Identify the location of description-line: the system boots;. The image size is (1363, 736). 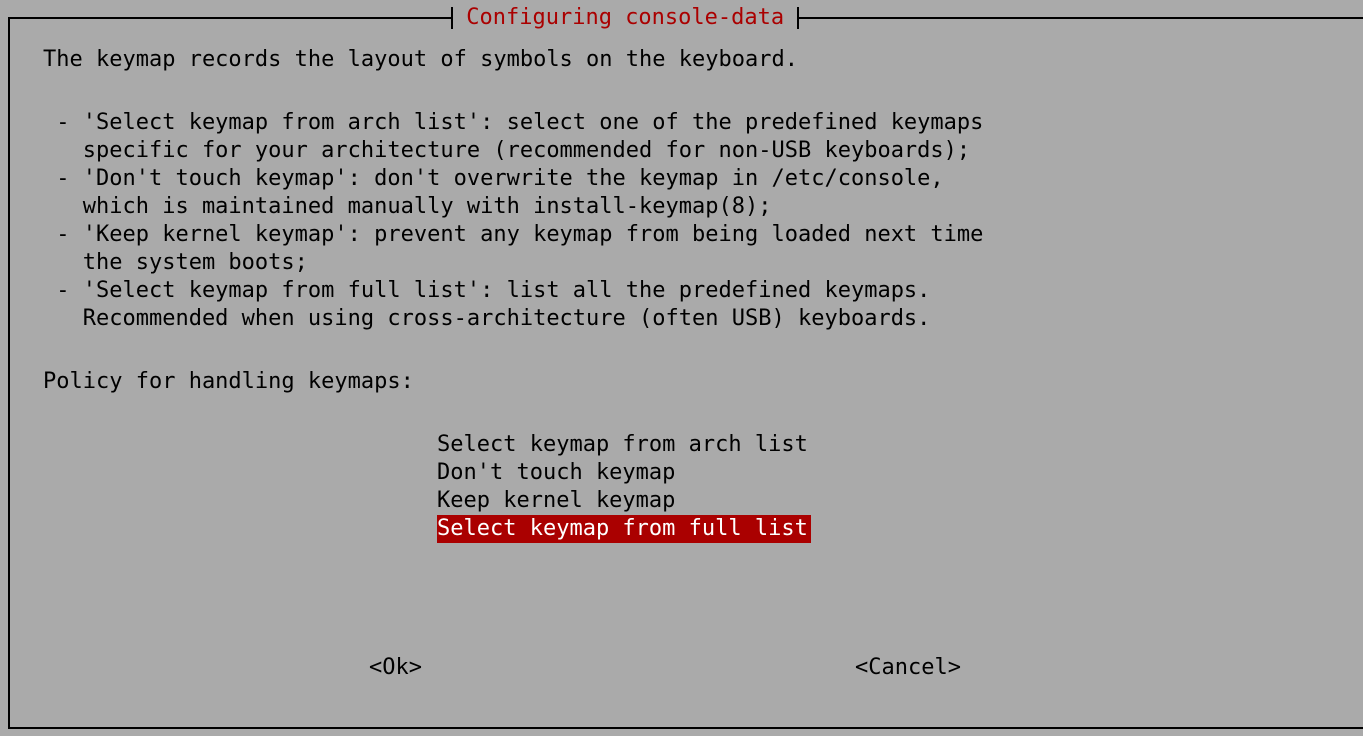
(175, 262).